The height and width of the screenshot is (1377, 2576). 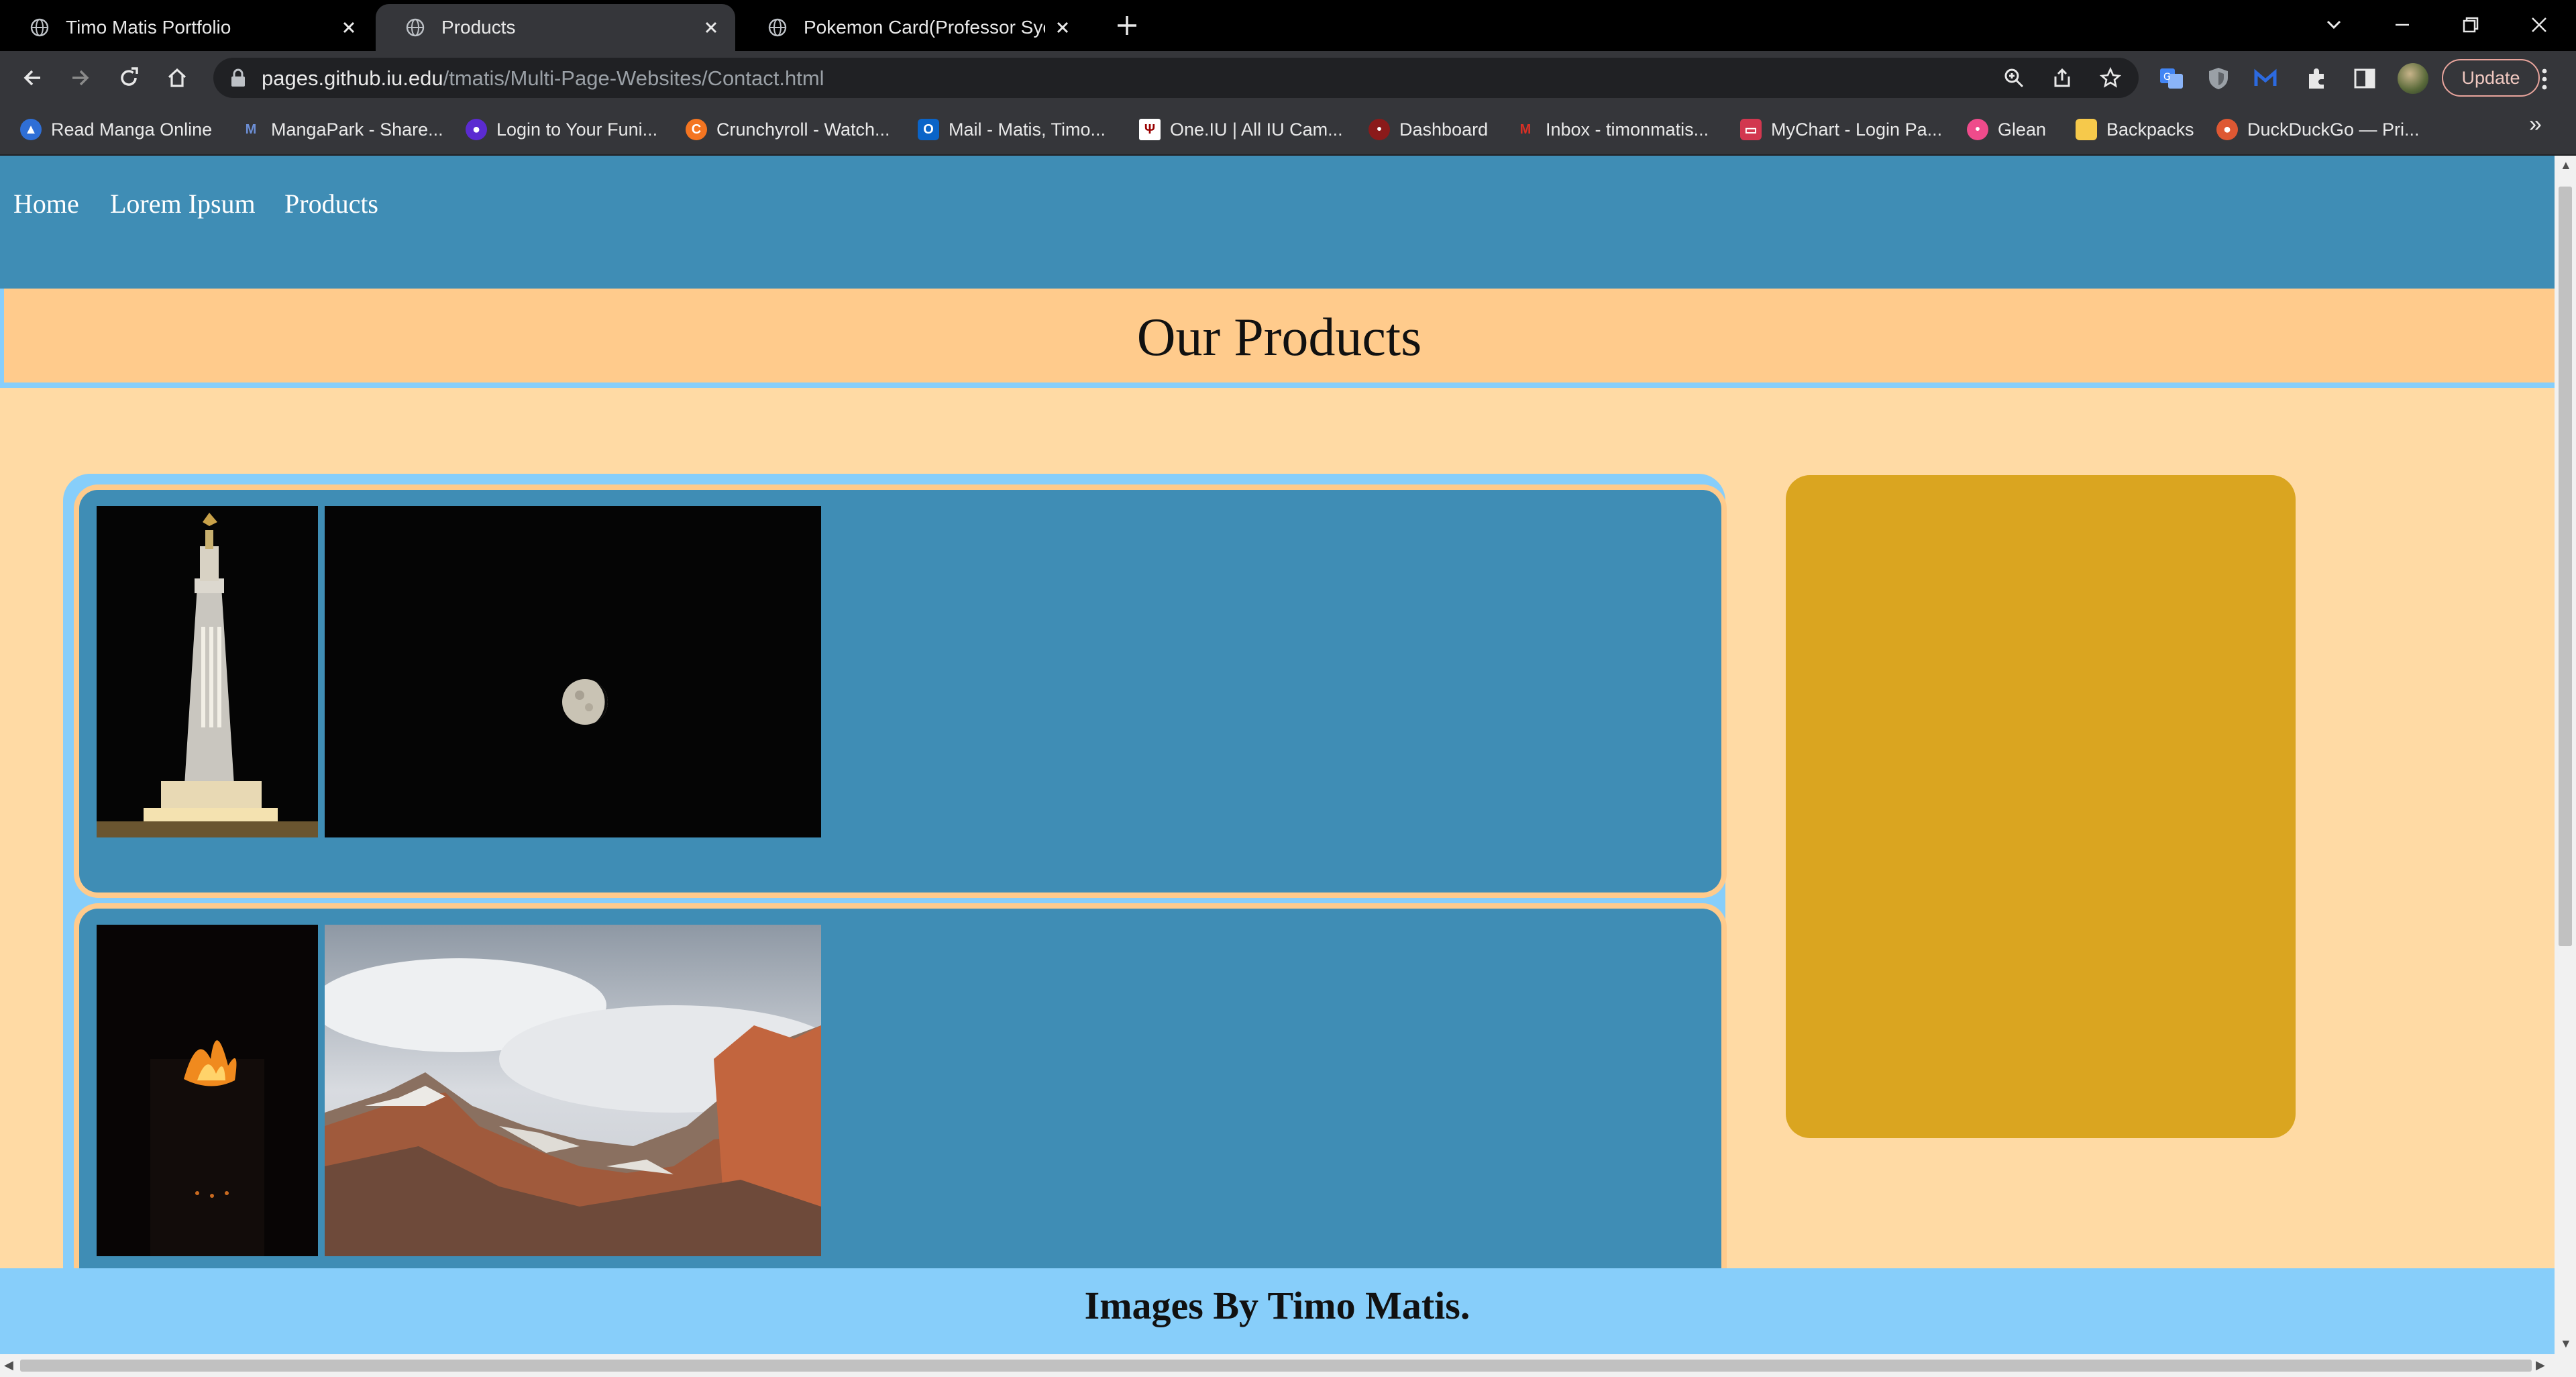 I want to click on gmail-icon: M, so click(x=1525, y=129).